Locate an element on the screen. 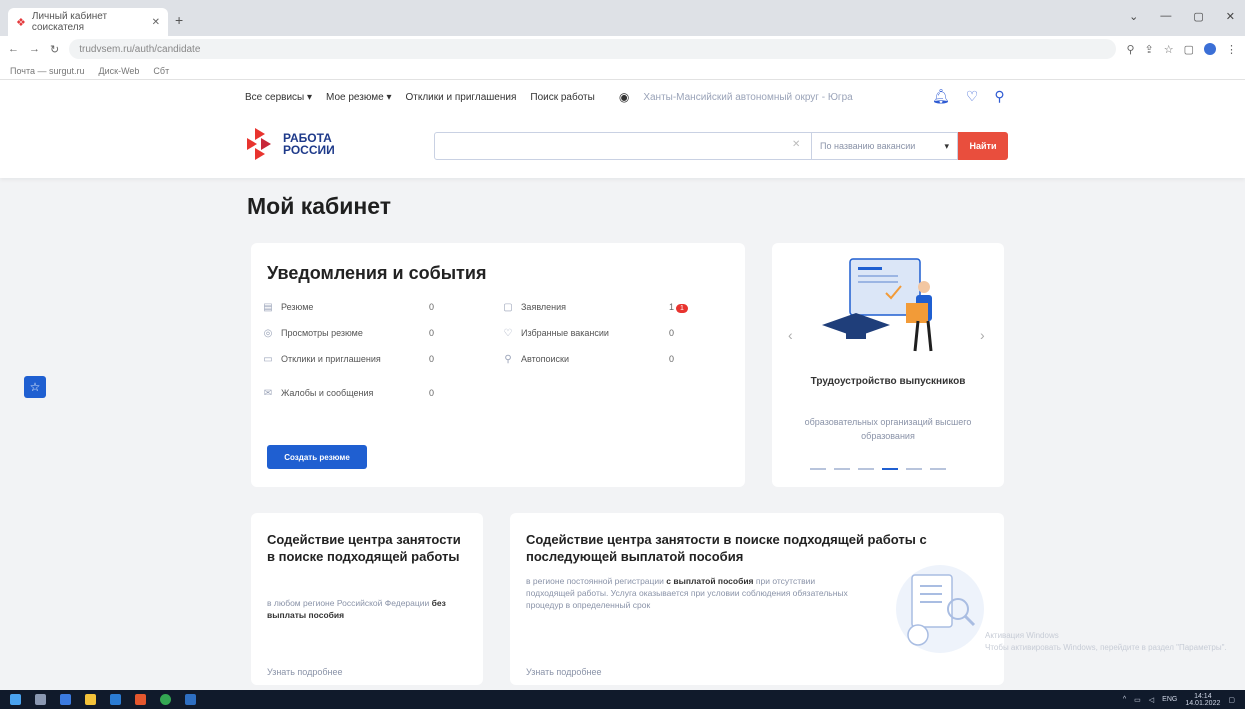 The height and width of the screenshot is (709, 1245). share-icon: ⇪ is located at coordinates (1149, 49).